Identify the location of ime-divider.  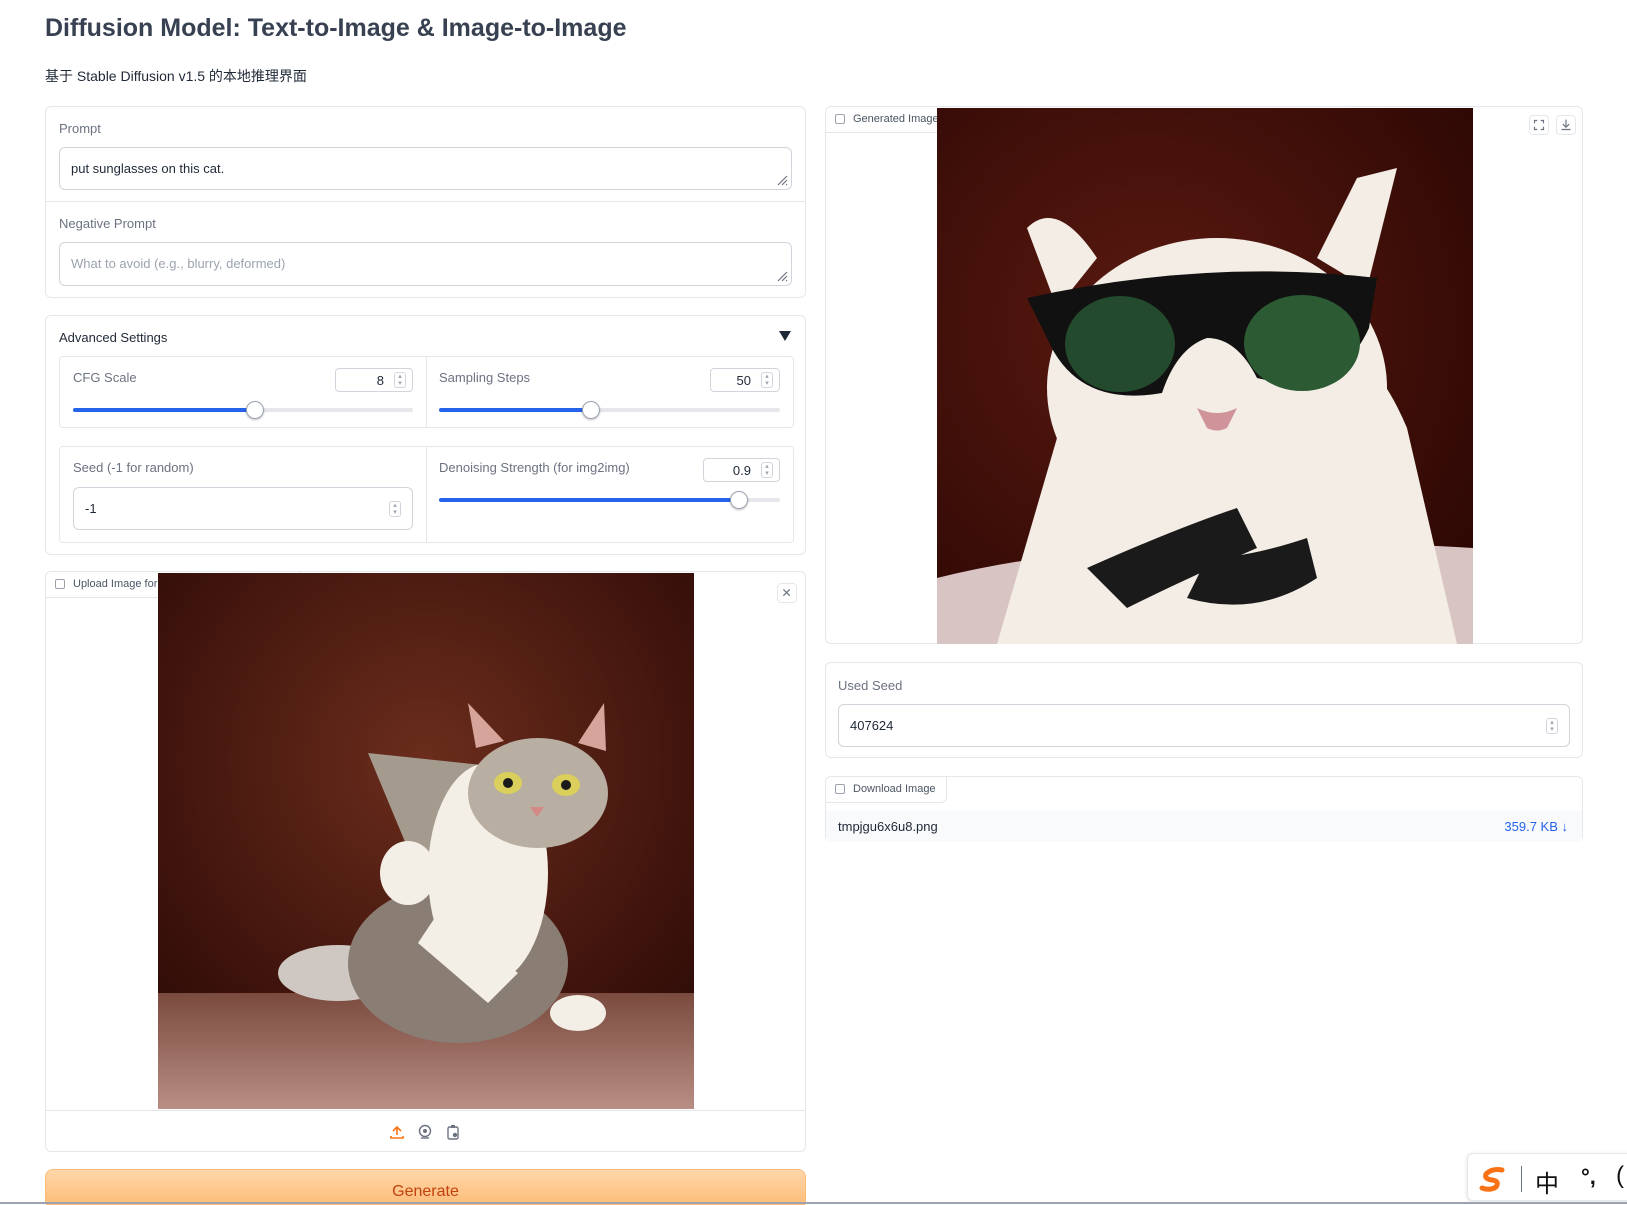
(1521, 1179).